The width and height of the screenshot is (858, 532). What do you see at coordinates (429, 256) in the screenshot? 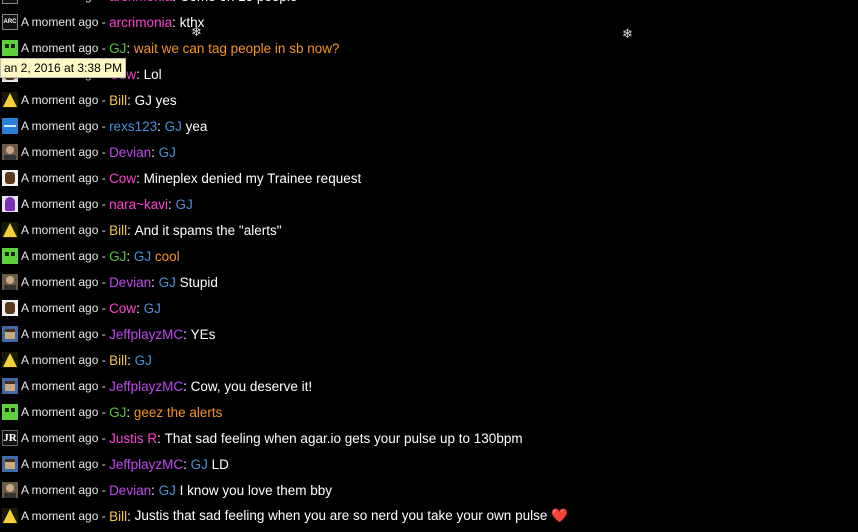
I see `chat-message-row: A moment ago - GJ: GJ cool` at bounding box center [429, 256].